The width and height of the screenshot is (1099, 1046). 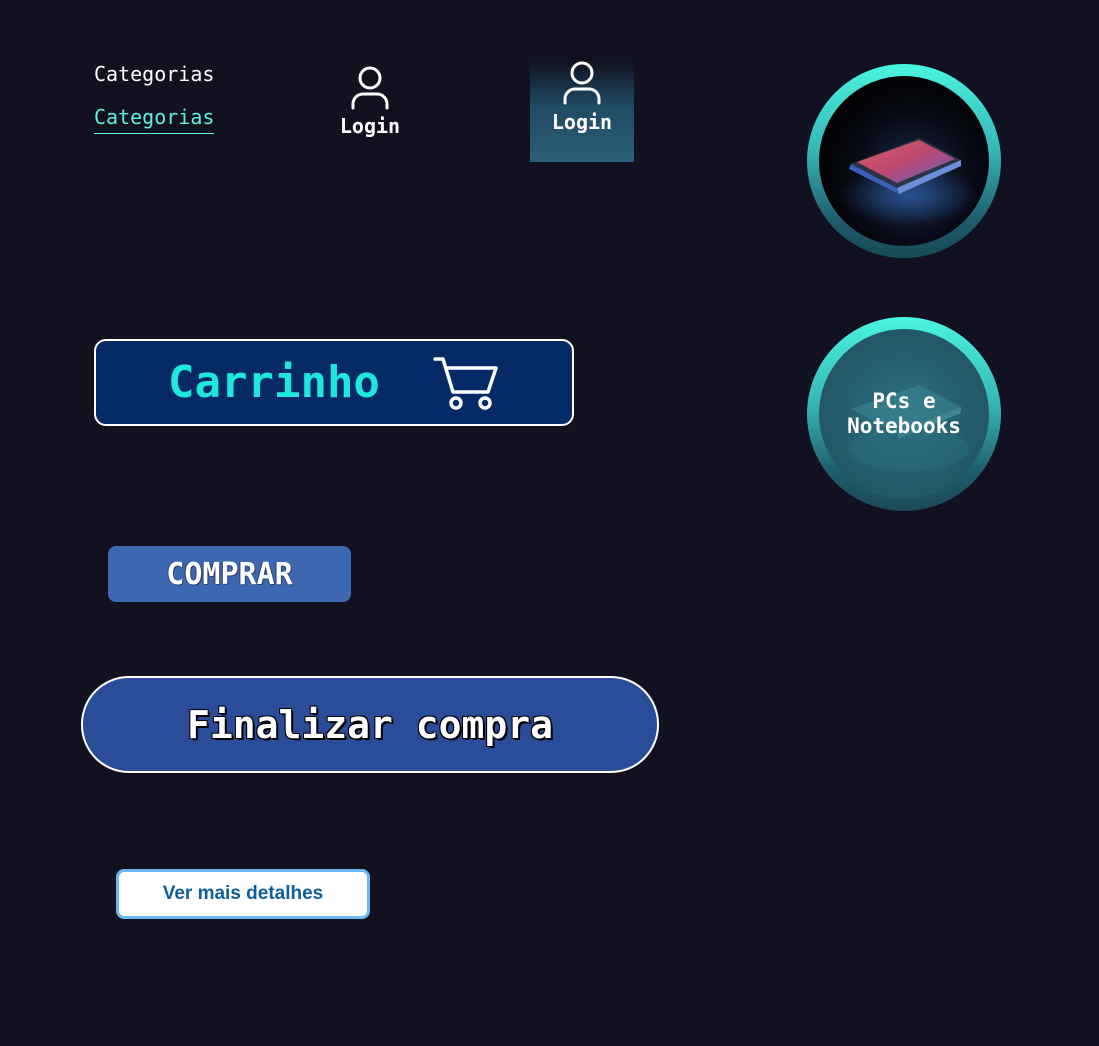 I want to click on laptop-photo, so click(x=904, y=161).